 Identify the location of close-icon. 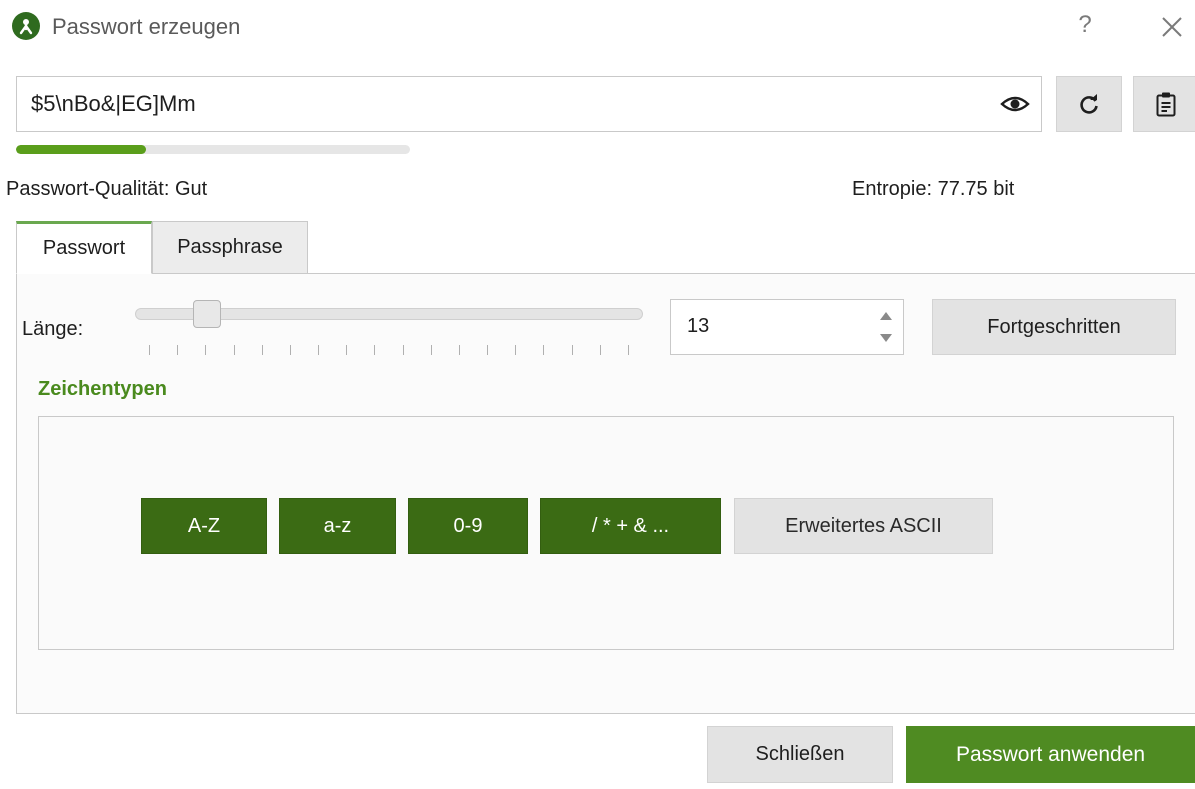
(1172, 27).